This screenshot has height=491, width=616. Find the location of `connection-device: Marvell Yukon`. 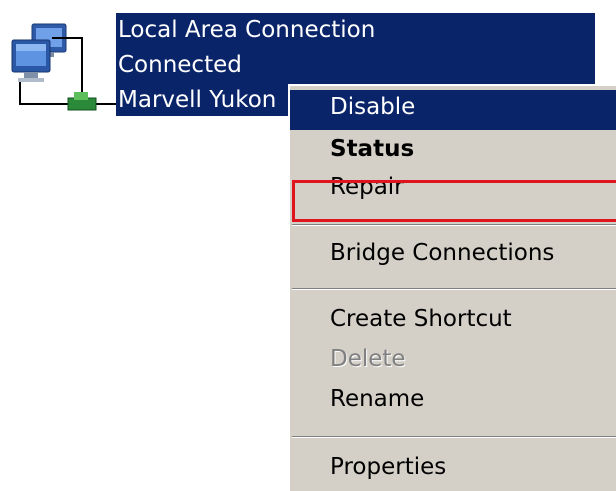

connection-device: Marvell Yukon is located at coordinates (197, 100).